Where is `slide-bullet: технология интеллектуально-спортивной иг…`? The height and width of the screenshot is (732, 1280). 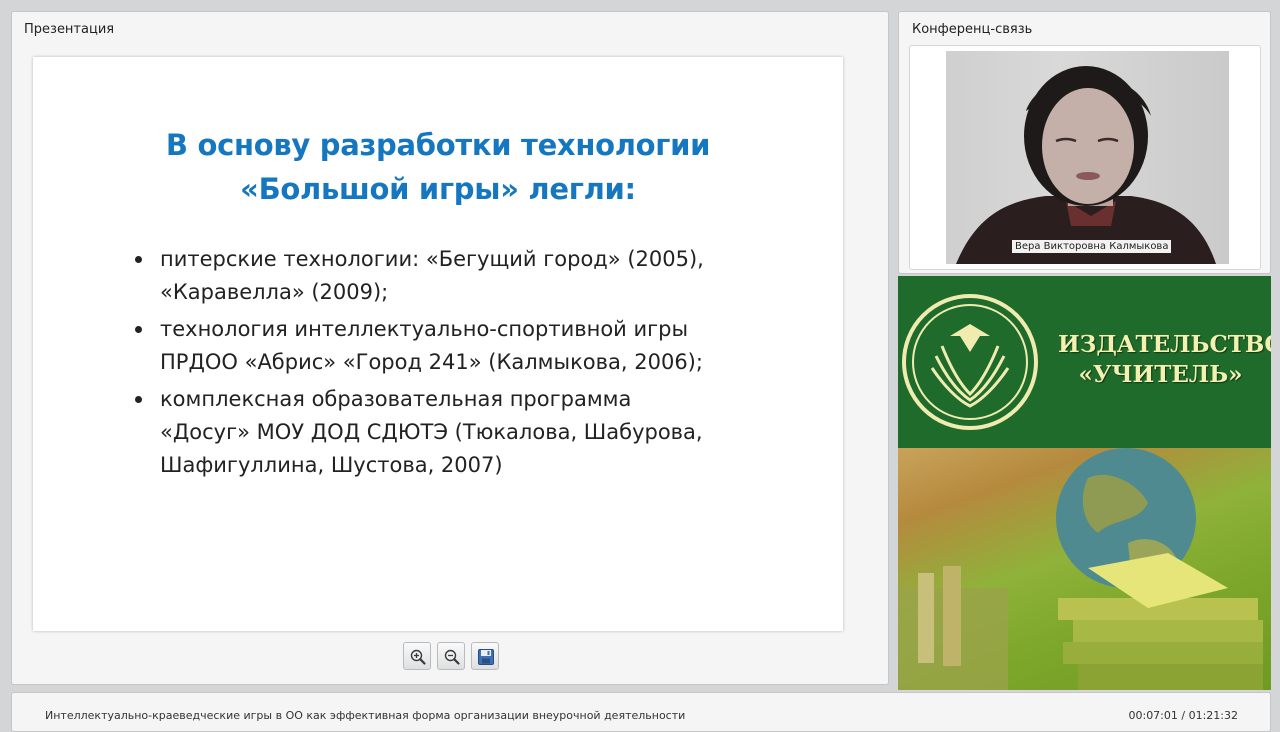
slide-bullet: технология интеллектуально-спортивной иг… is located at coordinates (471, 346).